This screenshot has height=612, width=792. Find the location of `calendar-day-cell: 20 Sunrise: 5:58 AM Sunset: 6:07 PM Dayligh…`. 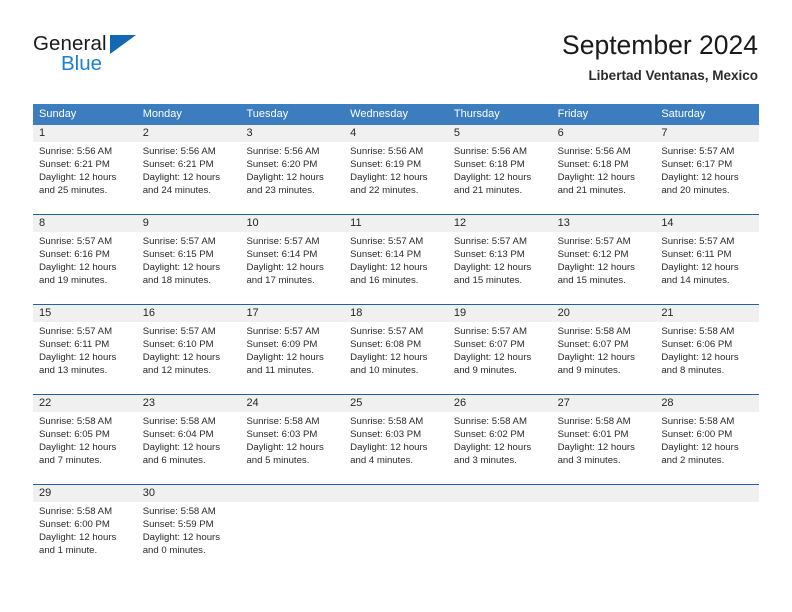

calendar-day-cell: 20 Sunrise: 5:58 AM Sunset: 6:07 PM Dayligh… is located at coordinates (603, 349).